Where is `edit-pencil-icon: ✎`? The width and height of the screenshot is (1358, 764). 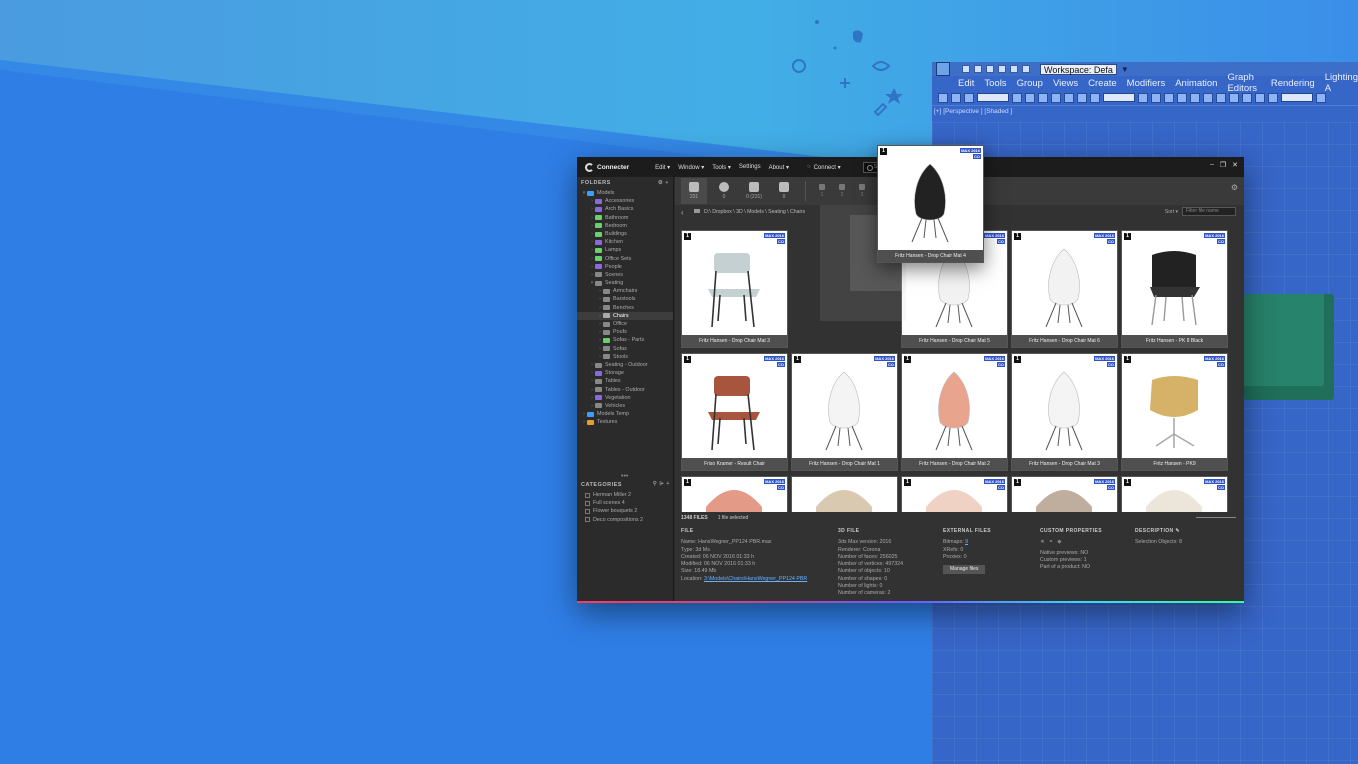 edit-pencil-icon: ✎ is located at coordinates (1177, 531).